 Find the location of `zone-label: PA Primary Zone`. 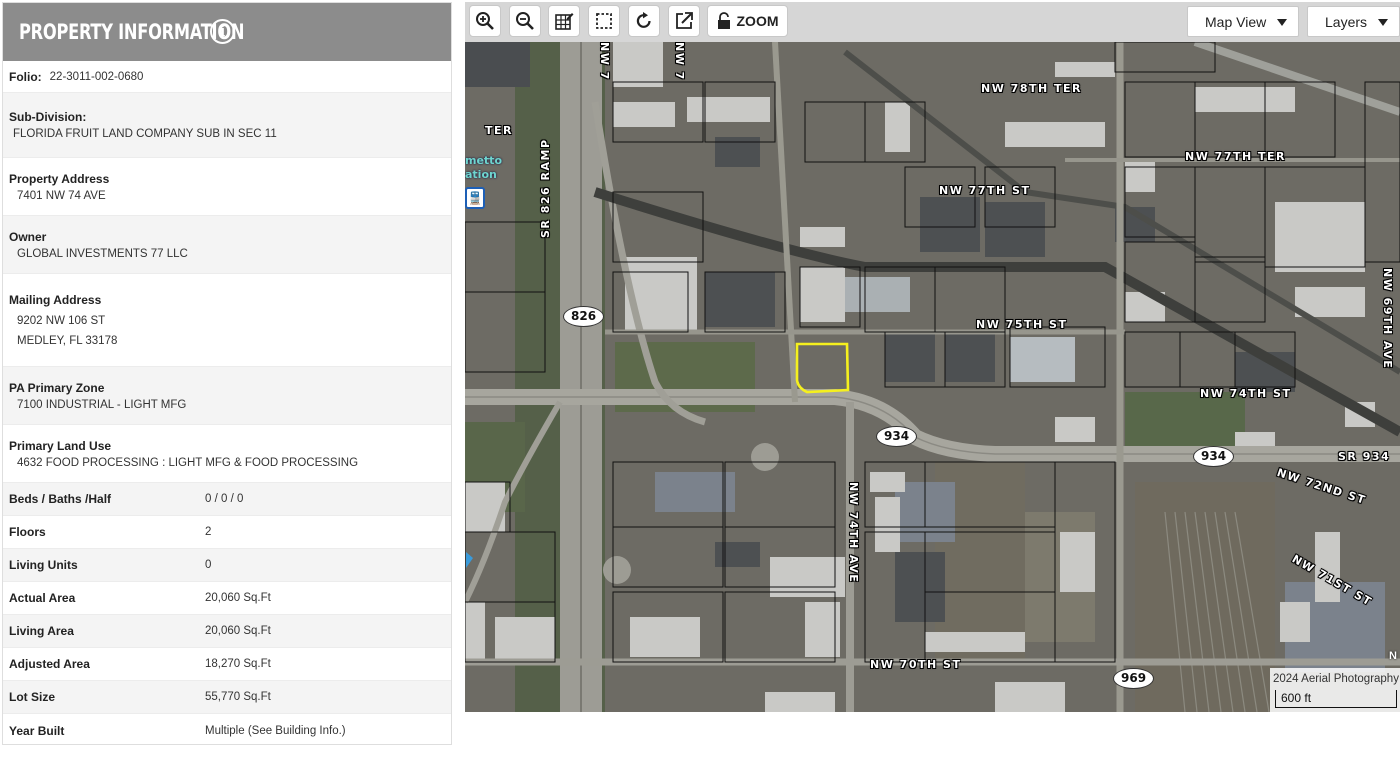

zone-label: PA Primary Zone is located at coordinates (57, 387).